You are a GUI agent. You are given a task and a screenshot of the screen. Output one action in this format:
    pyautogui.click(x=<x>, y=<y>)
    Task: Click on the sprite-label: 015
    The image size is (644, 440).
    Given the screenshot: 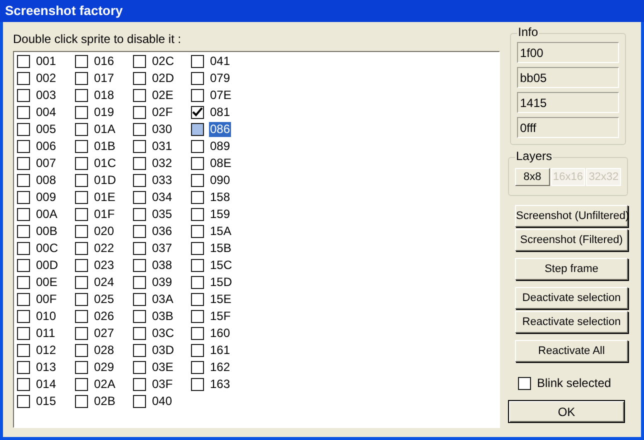 What is the action you would take?
    pyautogui.click(x=46, y=401)
    